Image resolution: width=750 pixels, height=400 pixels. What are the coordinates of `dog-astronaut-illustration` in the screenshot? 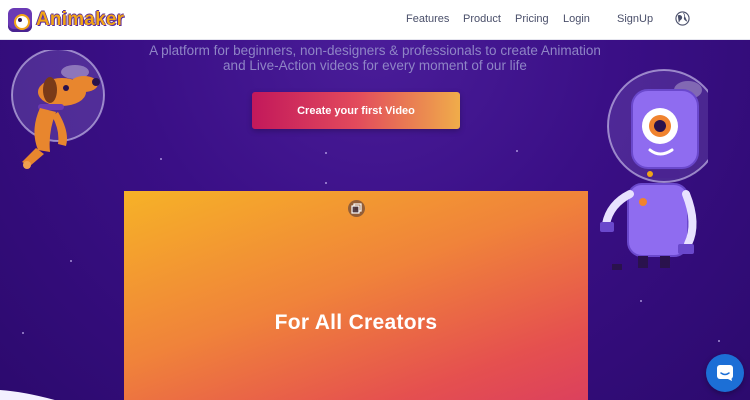 It's located at (58, 109).